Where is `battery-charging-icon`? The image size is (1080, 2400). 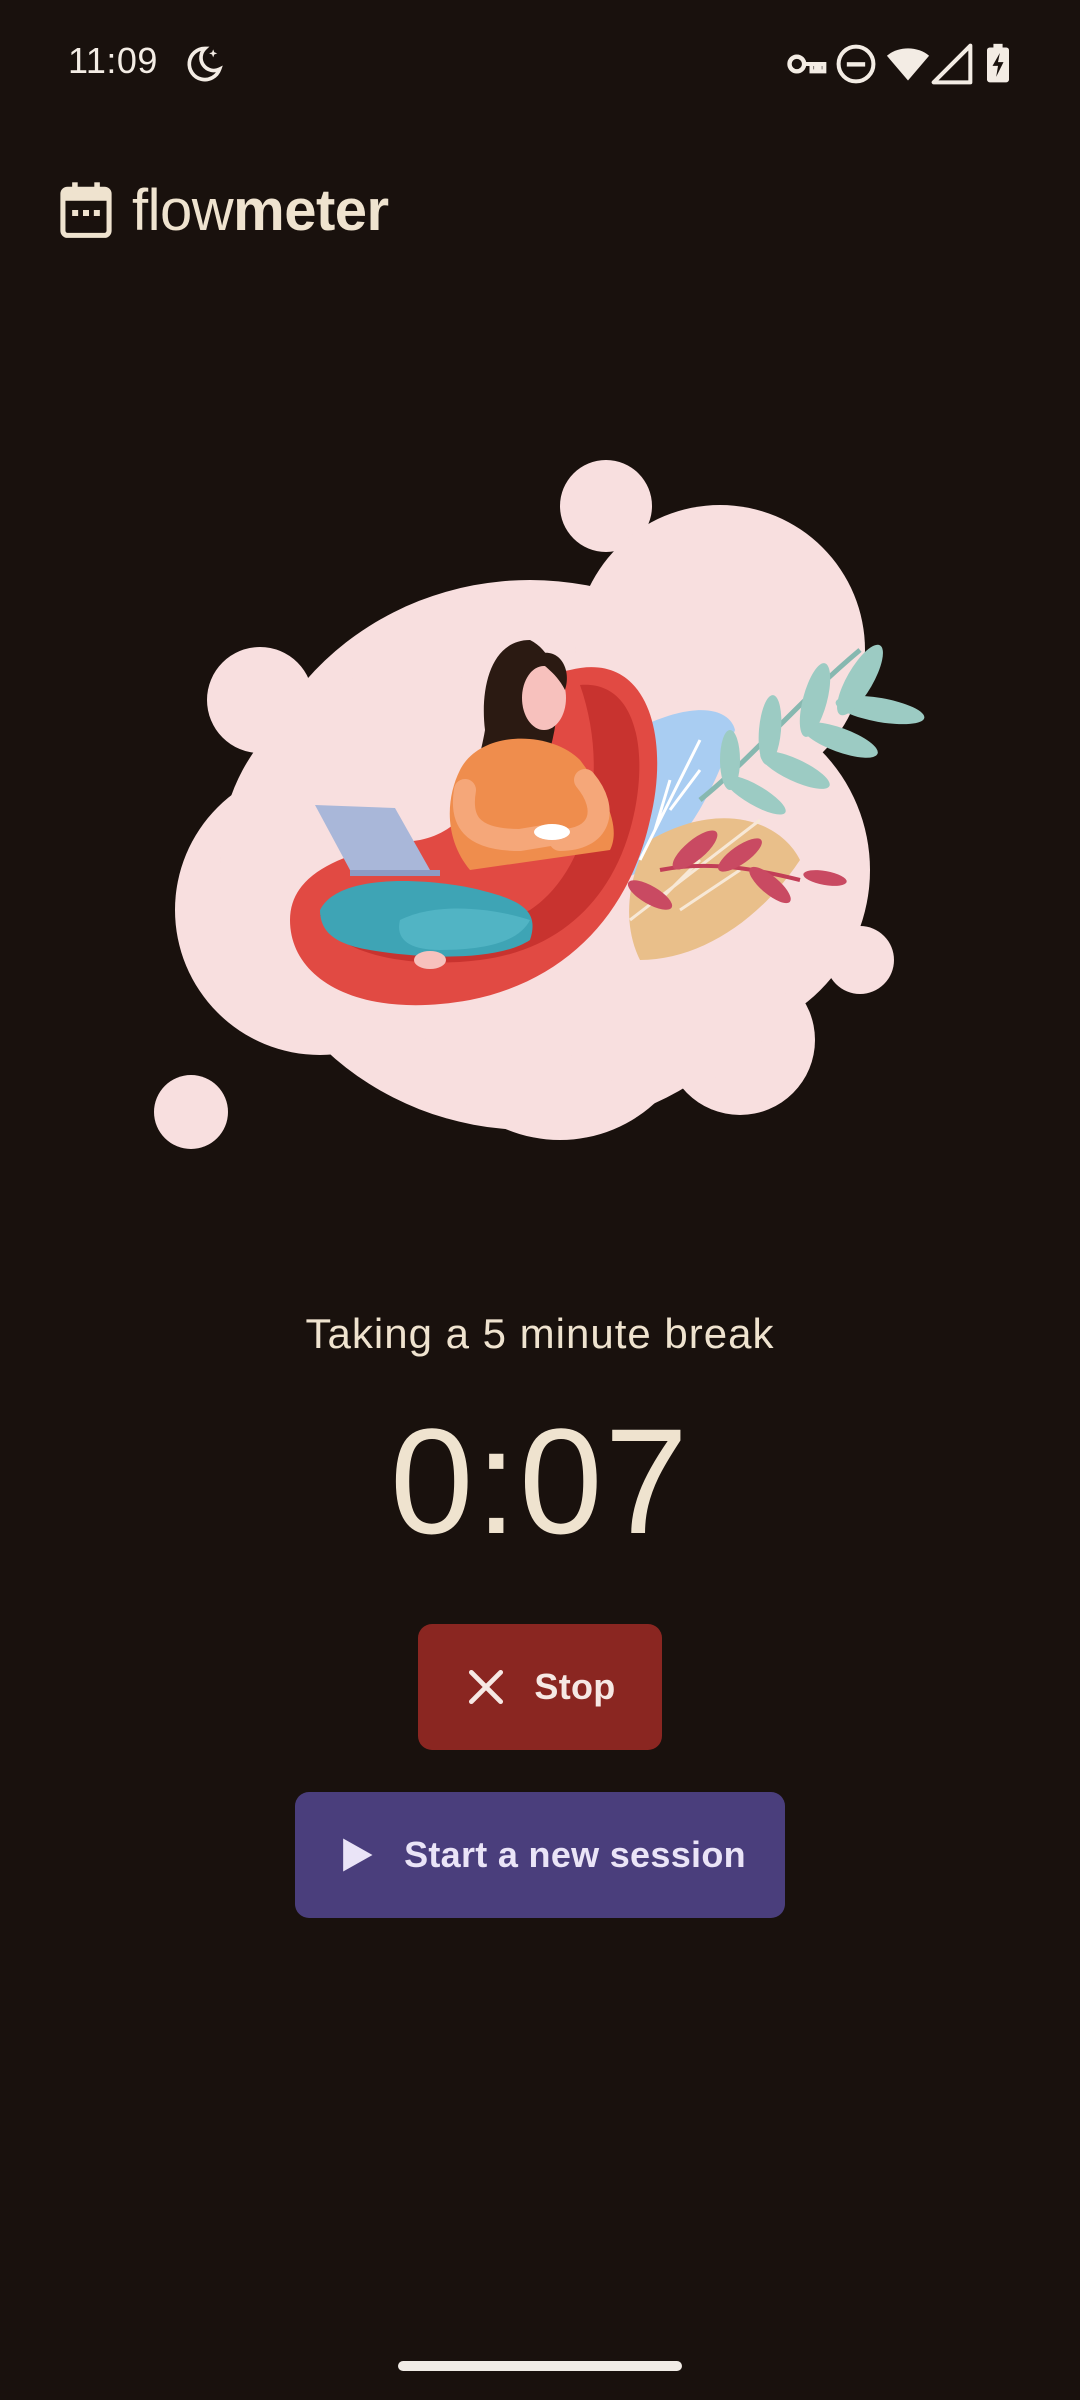 battery-charging-icon is located at coordinates (998, 64).